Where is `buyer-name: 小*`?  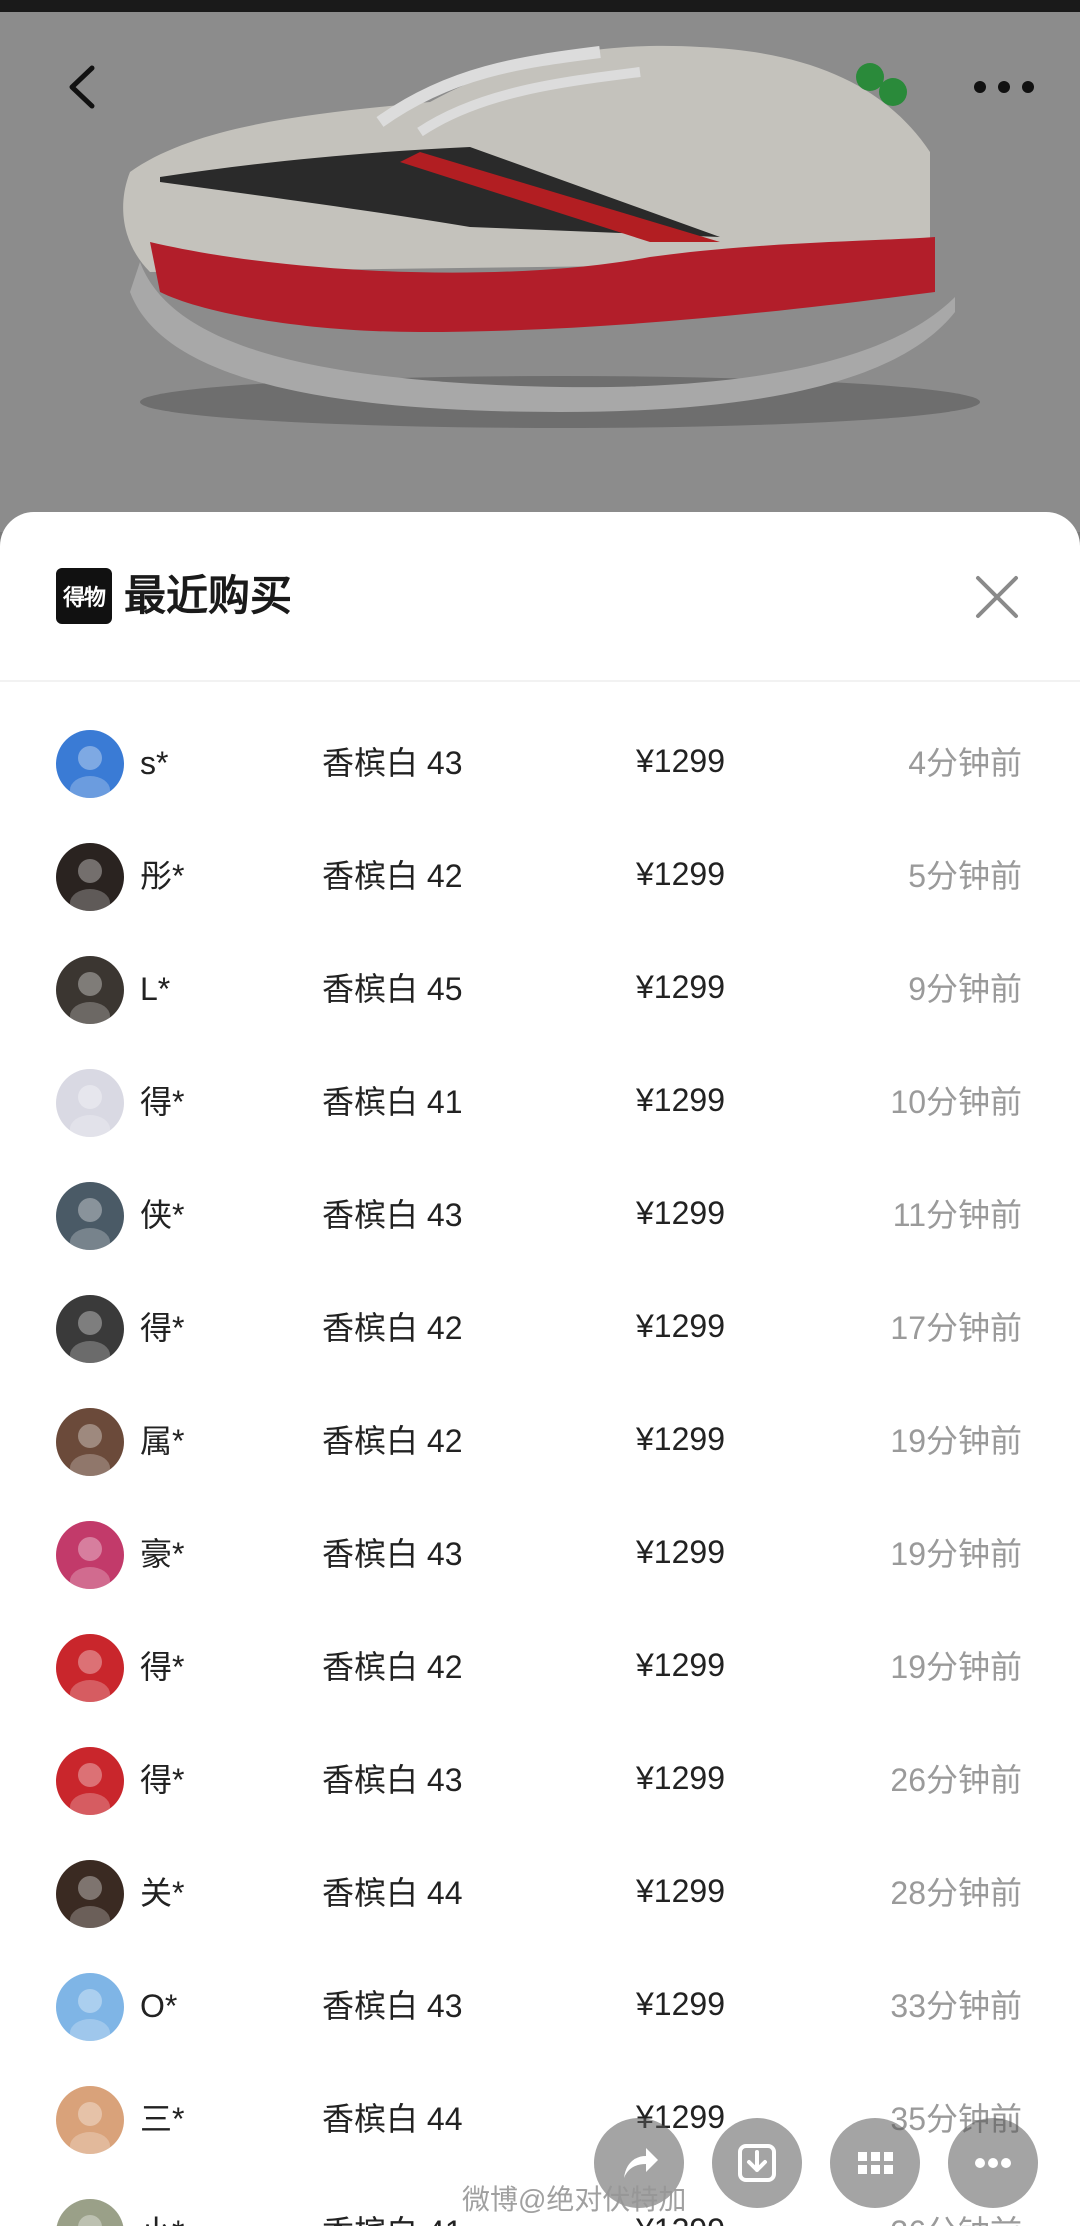 buyer-name: 小* is located at coordinates (162, 2216).